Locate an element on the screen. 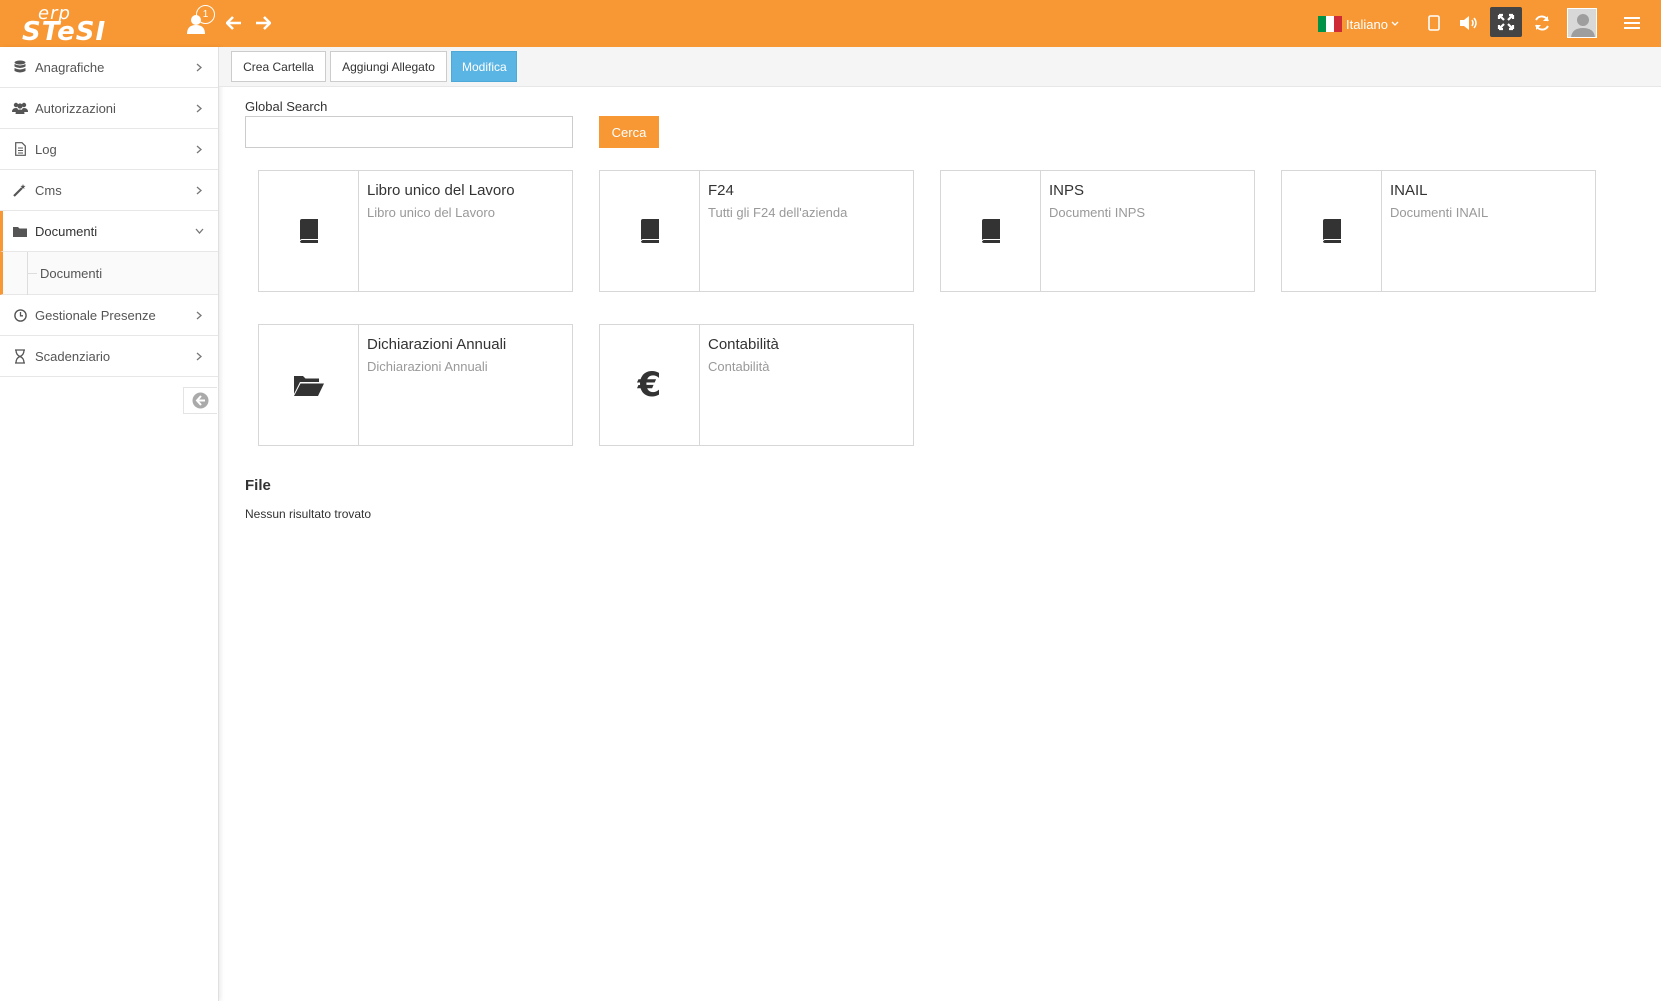  forward-arrow-icon is located at coordinates (263, 23).